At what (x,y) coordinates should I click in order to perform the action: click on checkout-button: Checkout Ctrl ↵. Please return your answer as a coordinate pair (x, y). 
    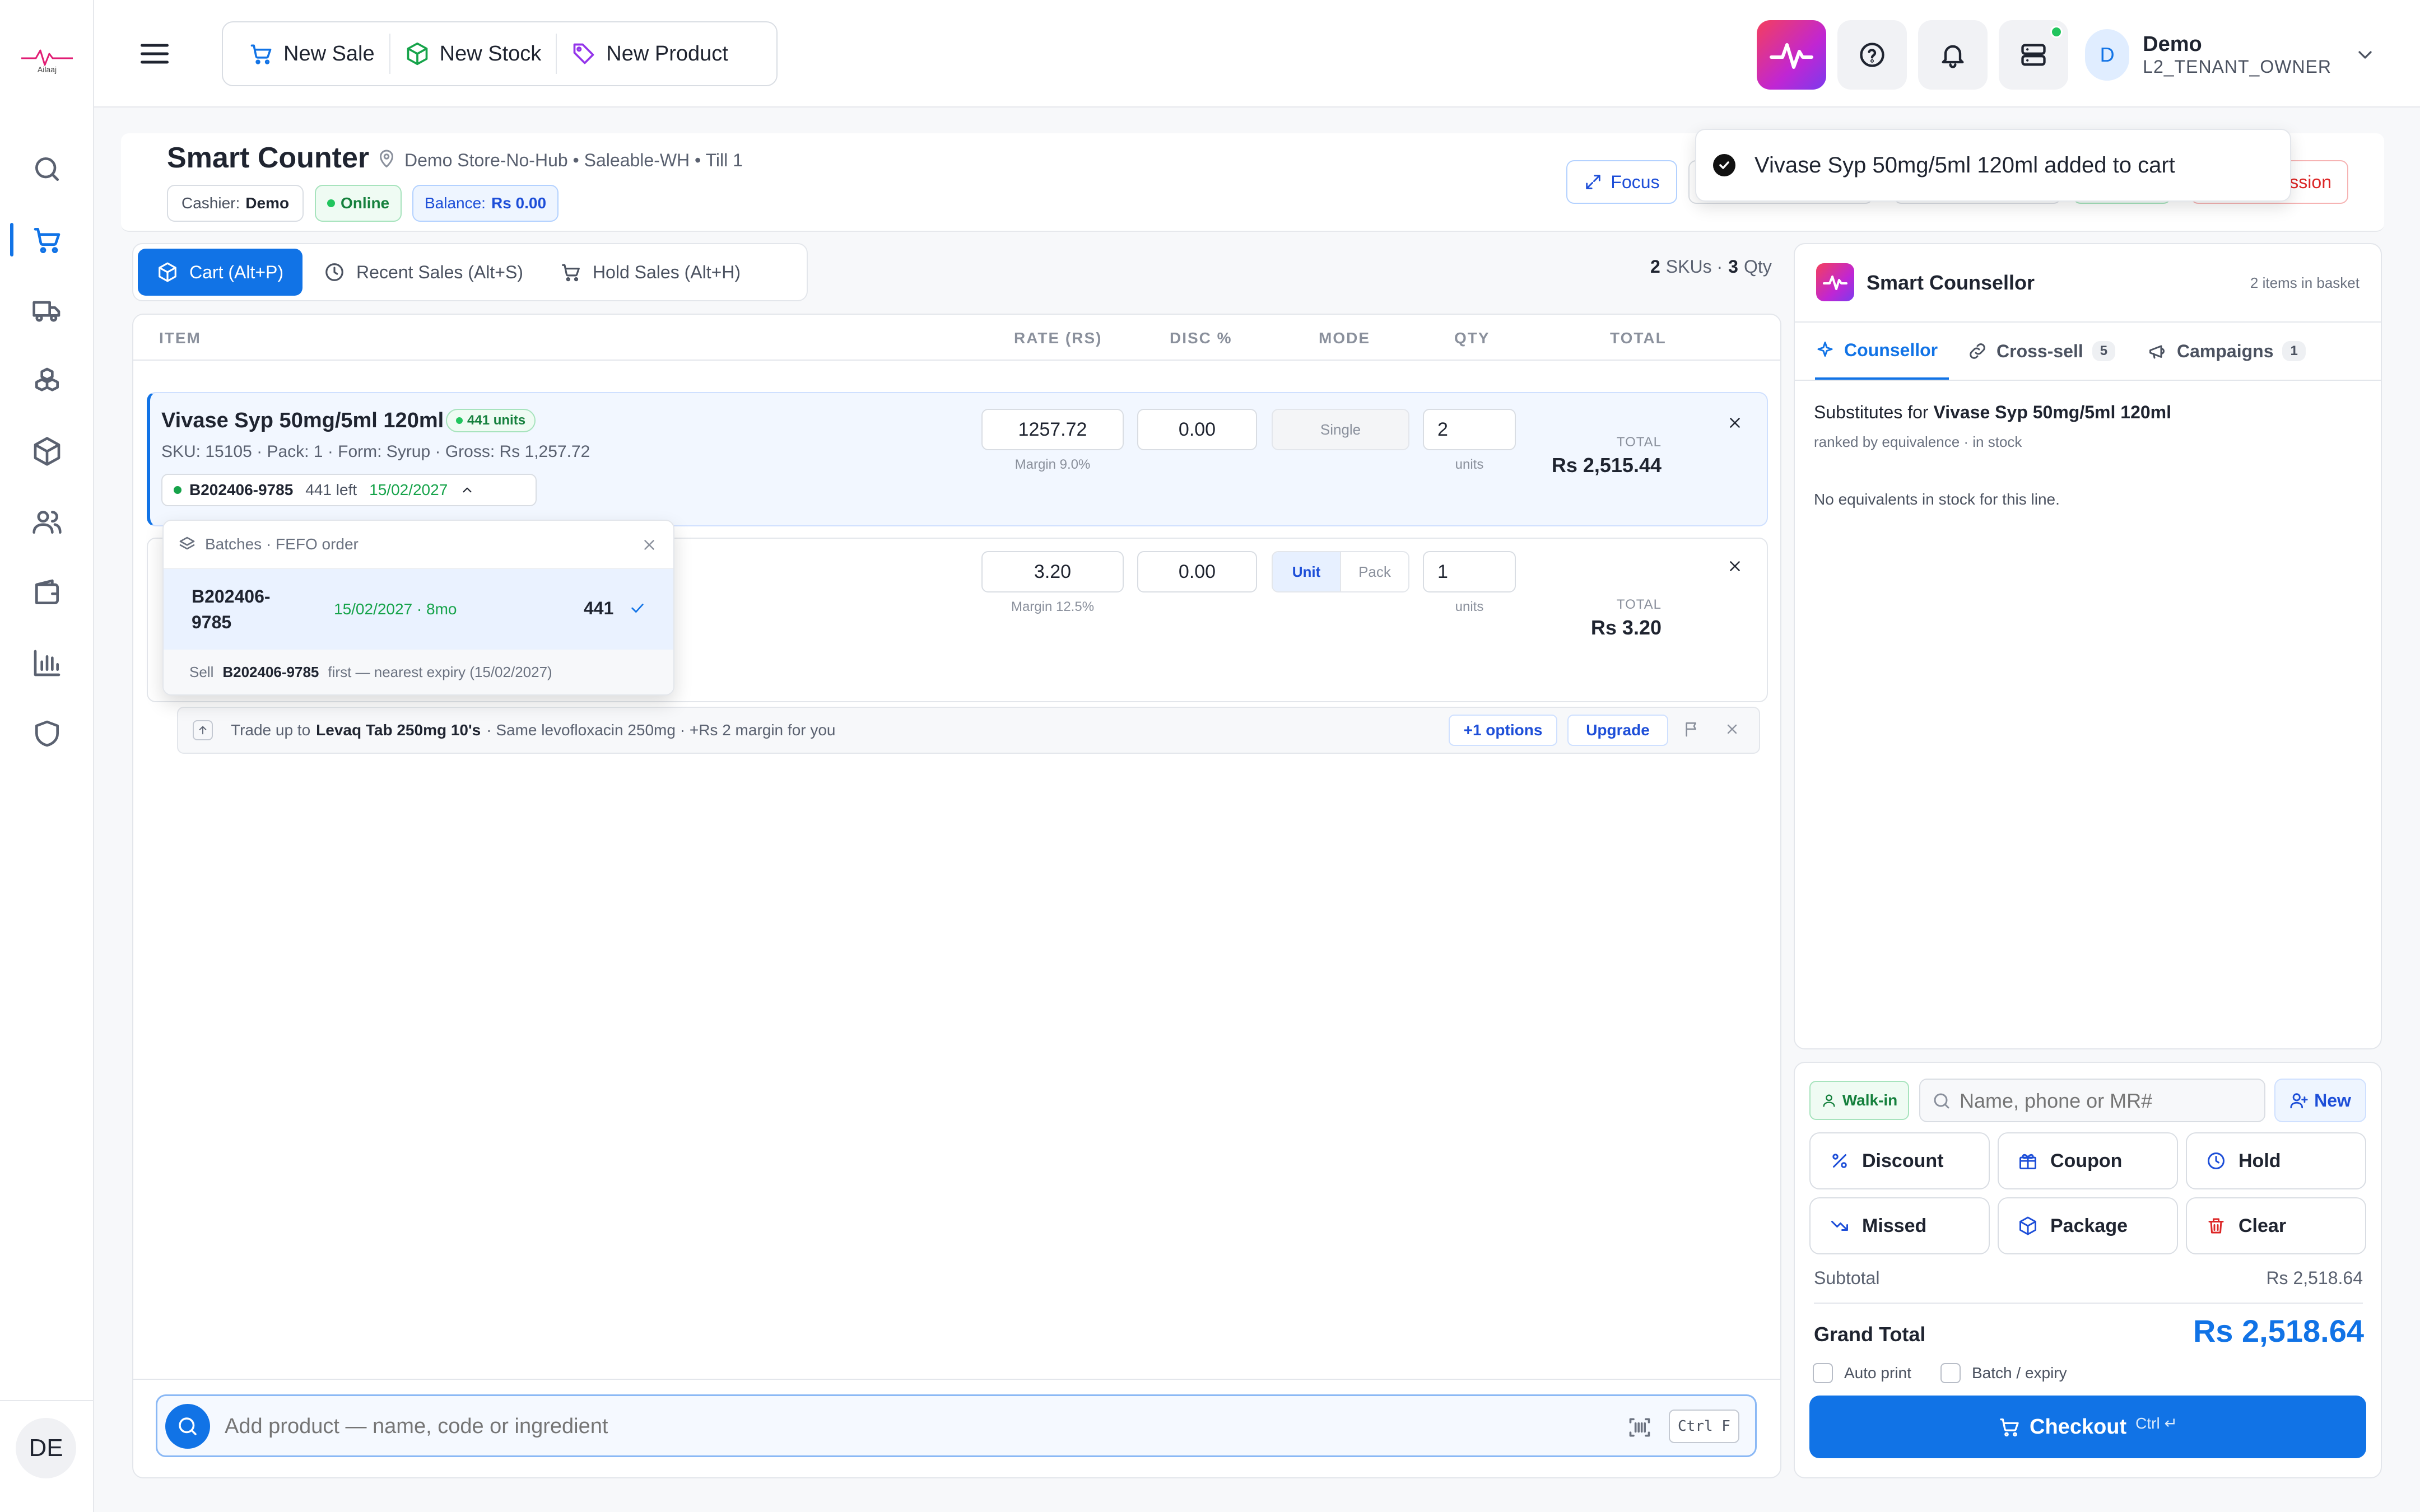
    Looking at the image, I should click on (2087, 1427).